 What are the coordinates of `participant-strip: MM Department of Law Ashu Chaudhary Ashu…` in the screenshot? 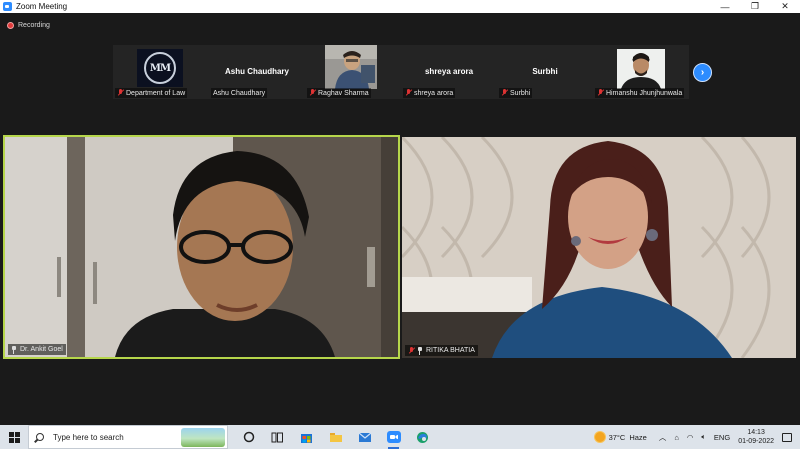 It's located at (401, 72).